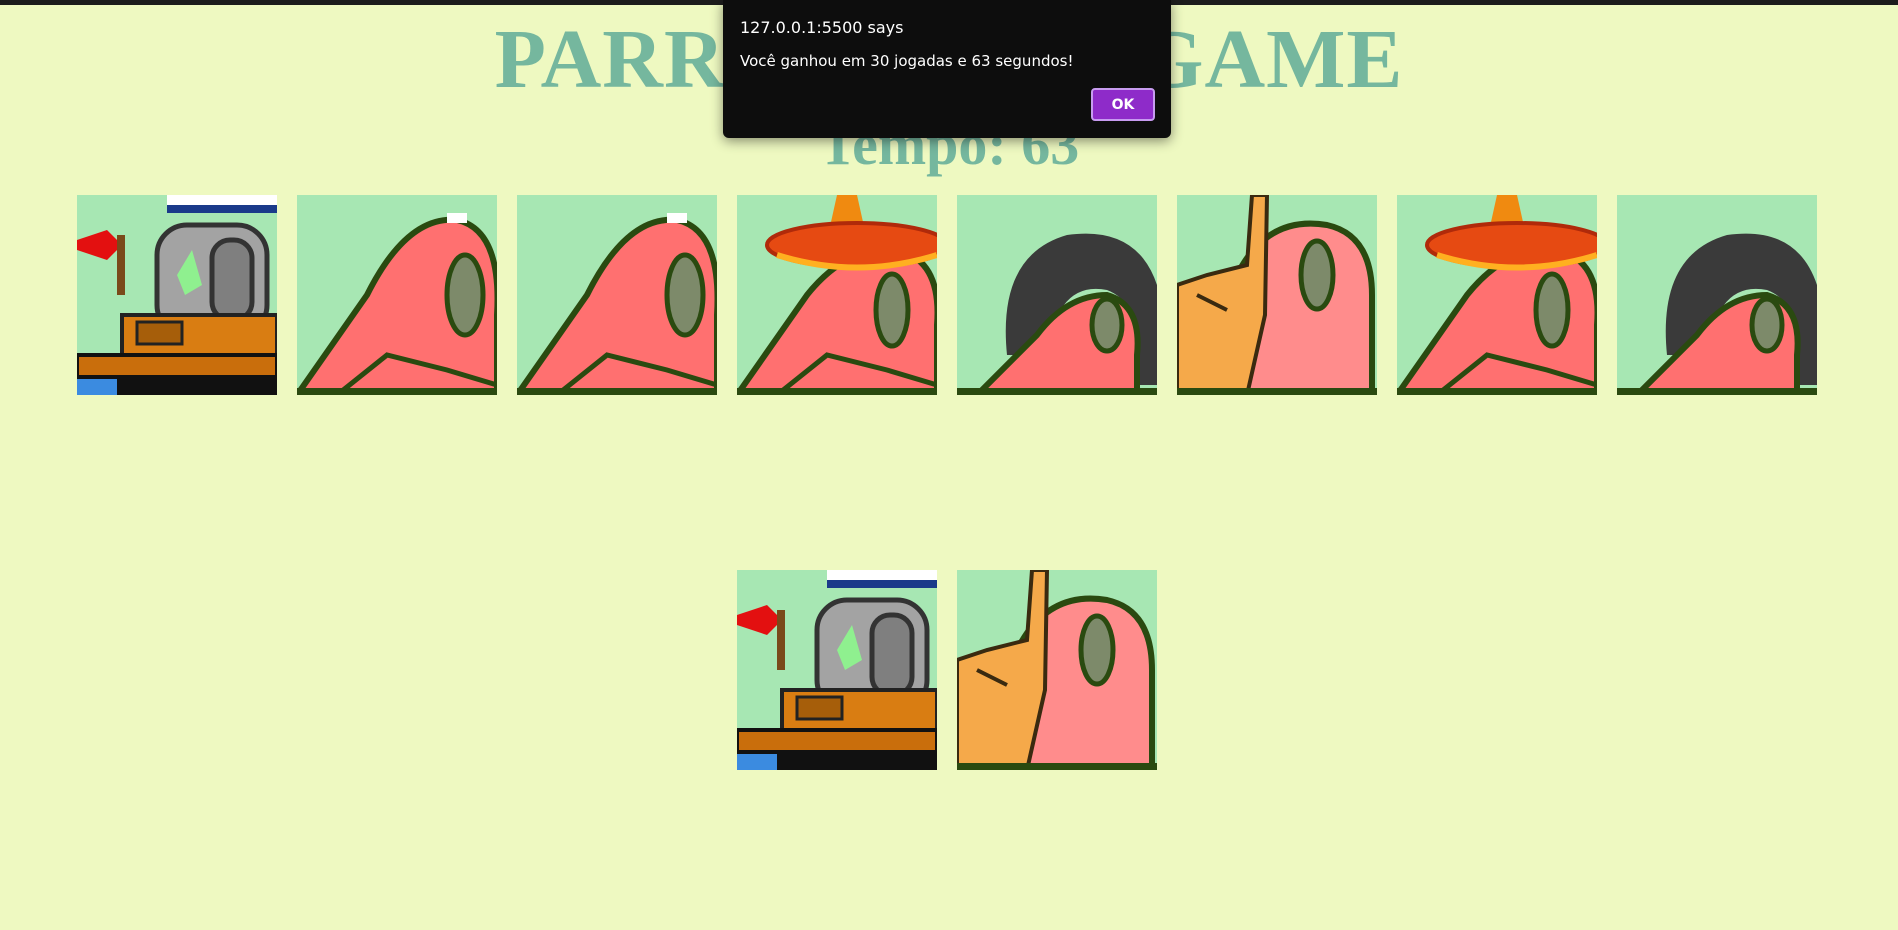 The height and width of the screenshot is (930, 1898). What do you see at coordinates (822, 27) in the screenshot?
I see `alert-origin: 127.0.0.1:5500 says` at bounding box center [822, 27].